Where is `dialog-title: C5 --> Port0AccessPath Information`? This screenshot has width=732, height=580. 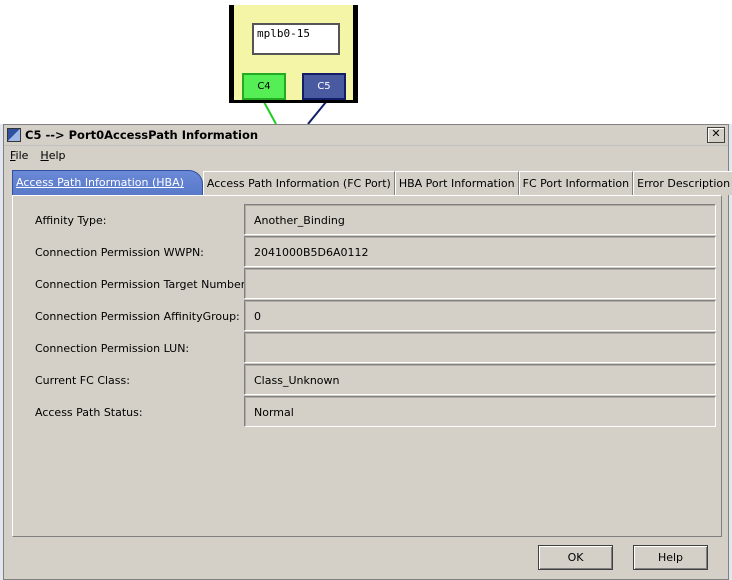
dialog-title: C5 --> Port0AccessPath Information is located at coordinates (142, 135).